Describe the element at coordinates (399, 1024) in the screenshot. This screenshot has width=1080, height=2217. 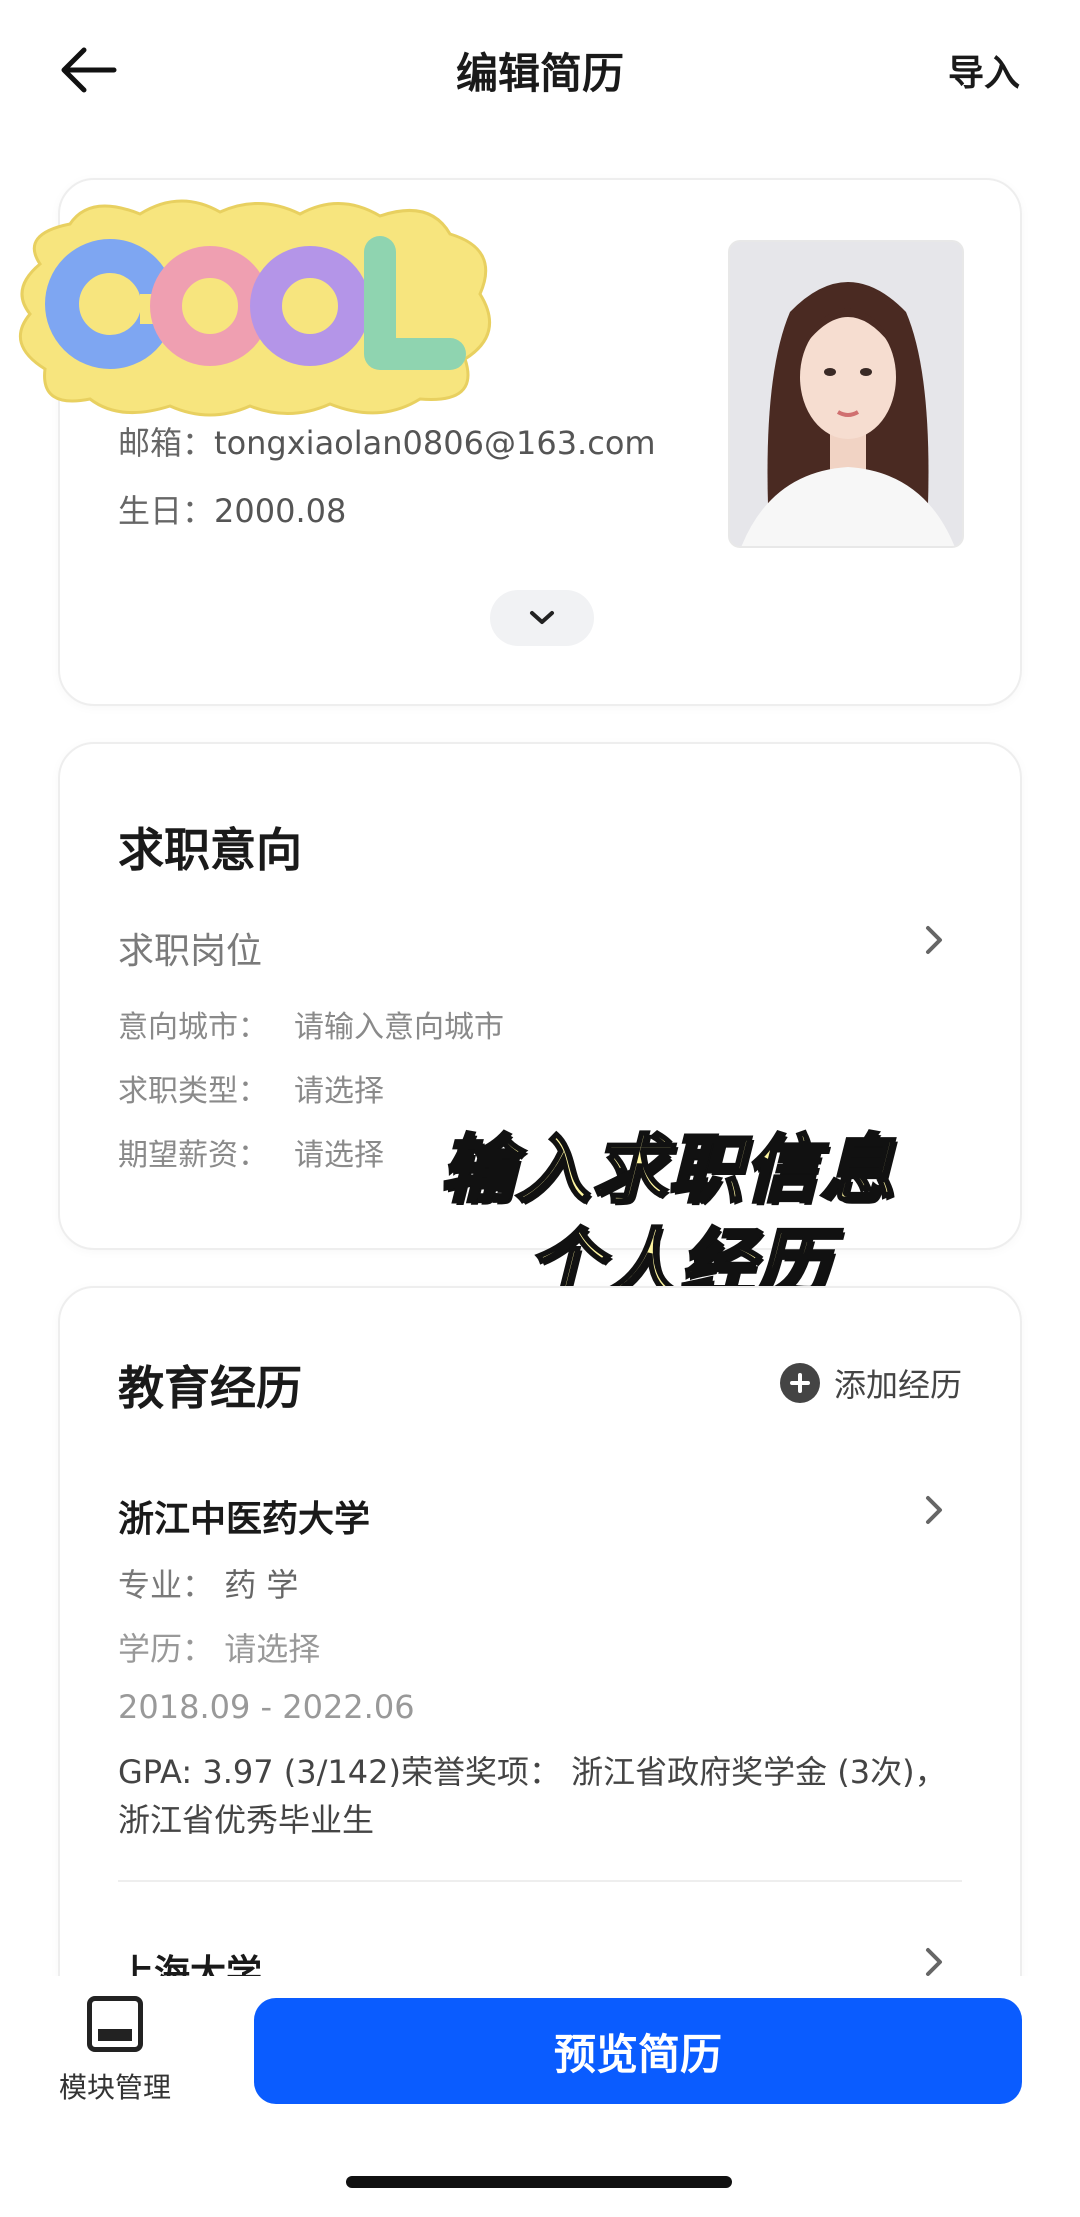
I see `city-input: 请输入意向城市` at that location.